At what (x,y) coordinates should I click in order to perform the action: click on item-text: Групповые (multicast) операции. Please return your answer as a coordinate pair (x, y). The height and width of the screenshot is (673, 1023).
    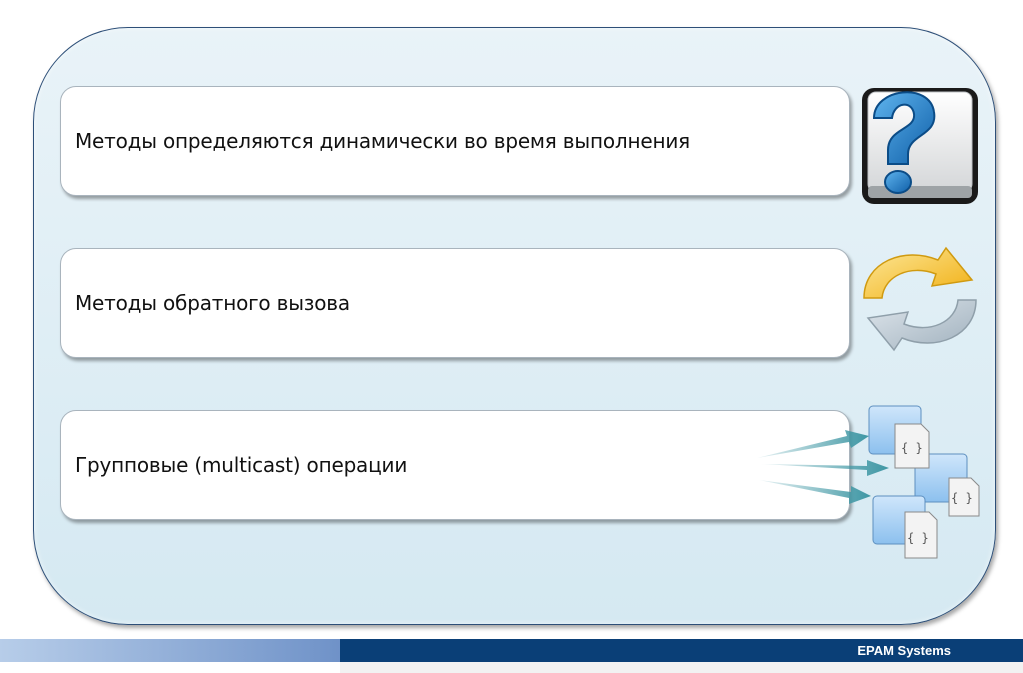
    Looking at the image, I should click on (241, 465).